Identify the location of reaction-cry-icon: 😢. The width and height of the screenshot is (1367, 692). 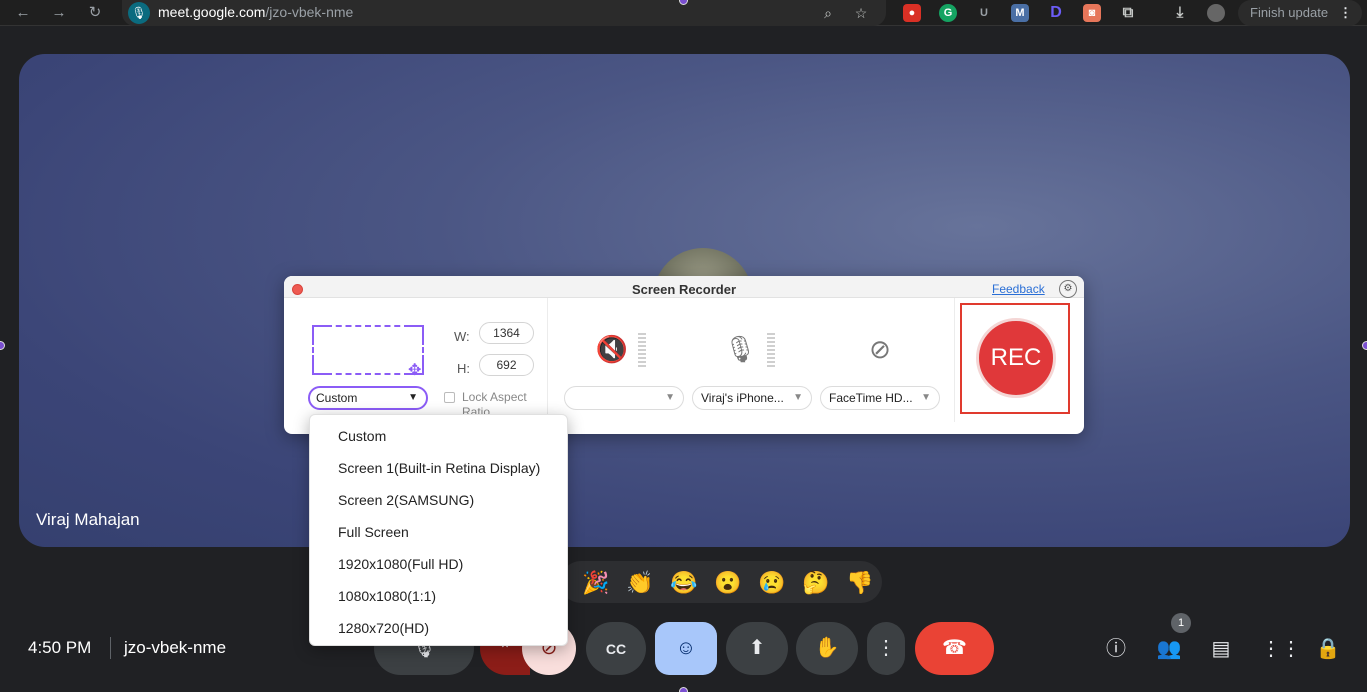
(772, 583).